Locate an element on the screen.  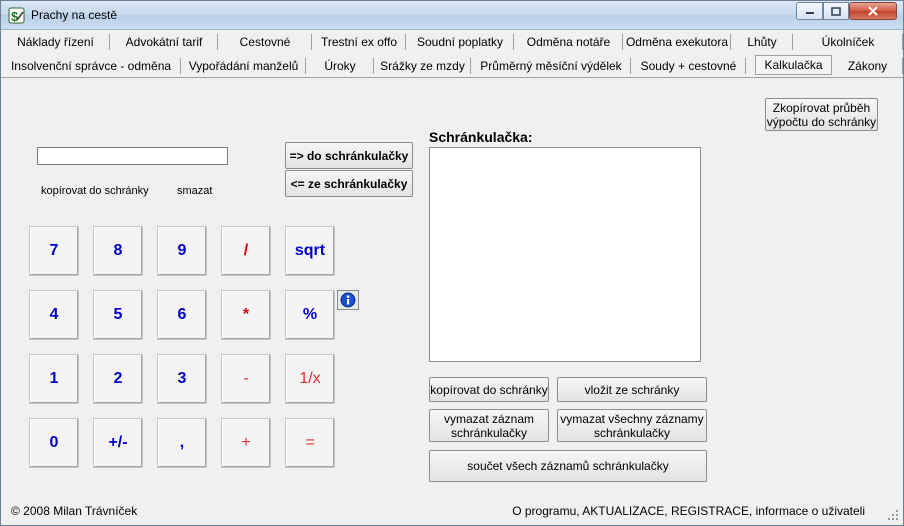
app-money-icon: $ is located at coordinates (16, 15).